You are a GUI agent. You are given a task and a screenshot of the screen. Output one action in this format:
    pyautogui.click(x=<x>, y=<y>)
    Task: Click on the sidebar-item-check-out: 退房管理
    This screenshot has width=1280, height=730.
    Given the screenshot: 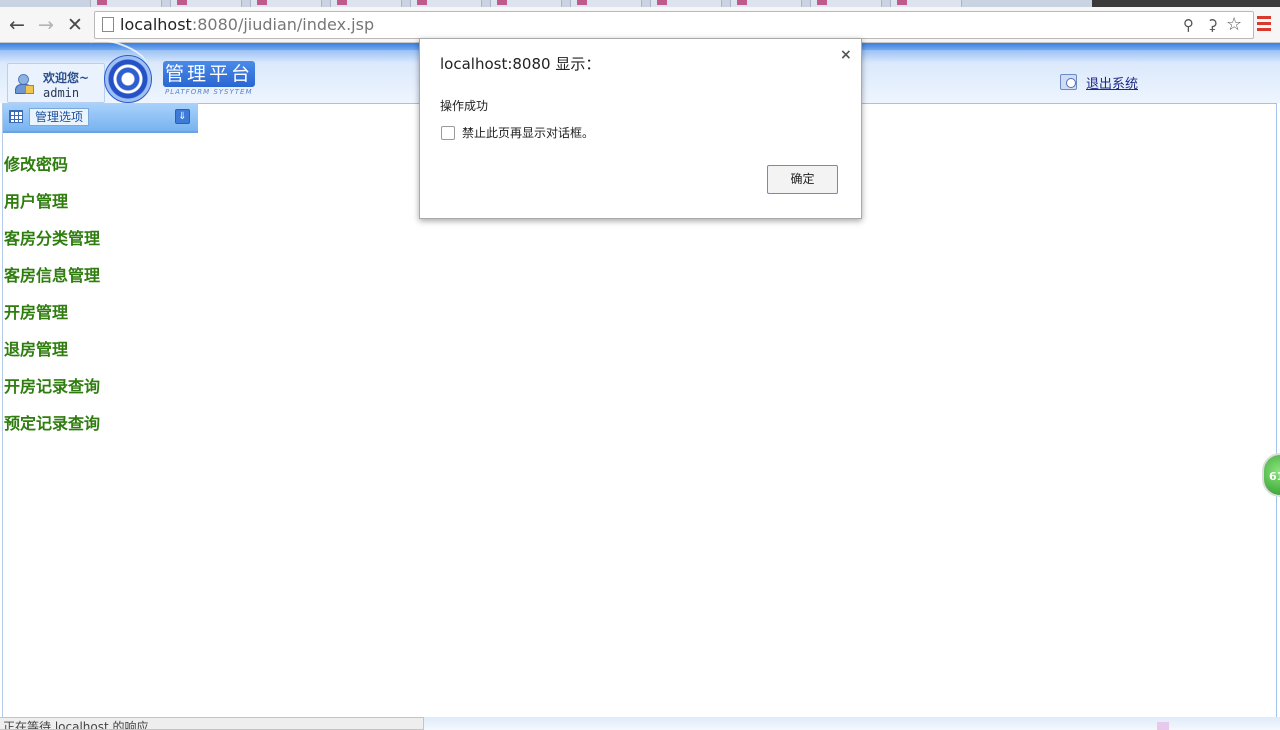 What is the action you would take?
    pyautogui.click(x=100, y=349)
    